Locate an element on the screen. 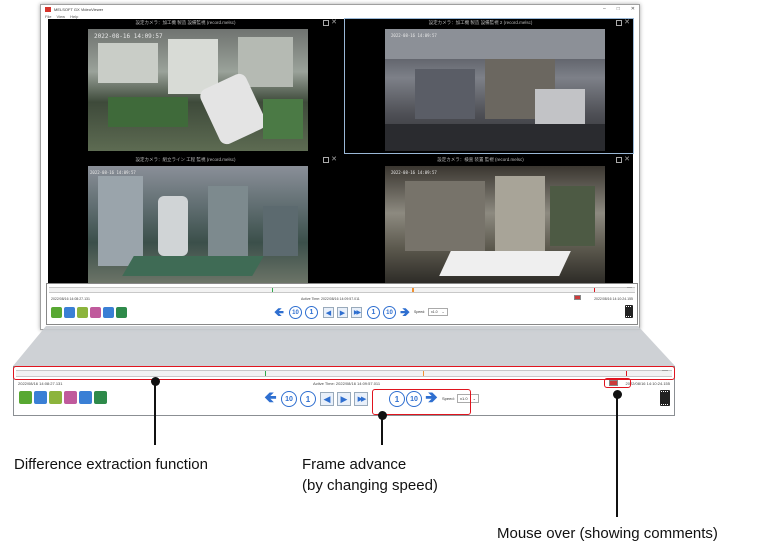 The image size is (780, 548). speed-value: x1.0 is located at coordinates (434, 312).